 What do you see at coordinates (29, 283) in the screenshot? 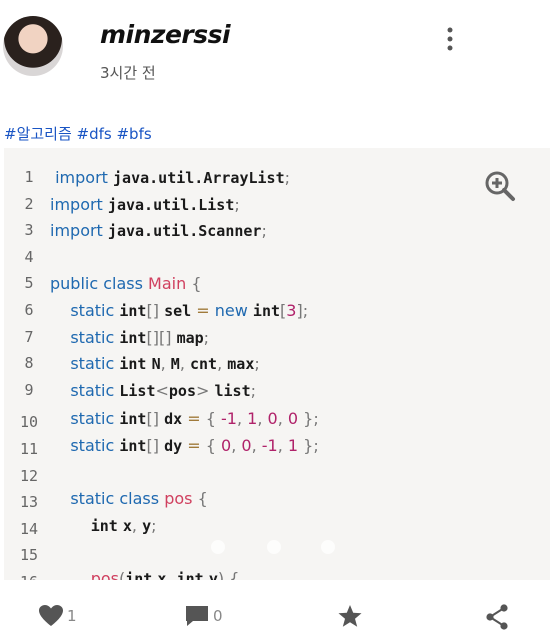
I see `line-number: 5` at bounding box center [29, 283].